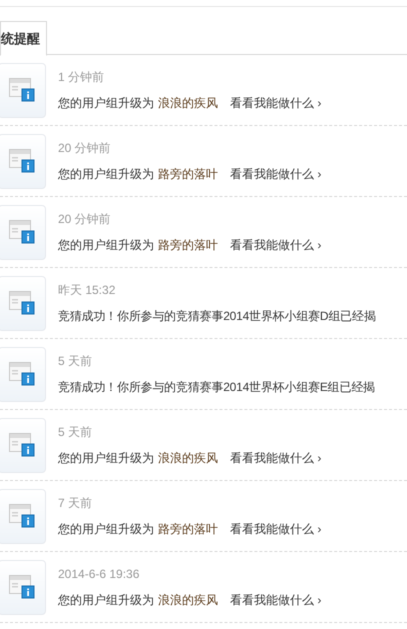 This screenshot has height=629, width=407. What do you see at coordinates (76, 503) in the screenshot?
I see `notice-time: 7 天前` at bounding box center [76, 503].